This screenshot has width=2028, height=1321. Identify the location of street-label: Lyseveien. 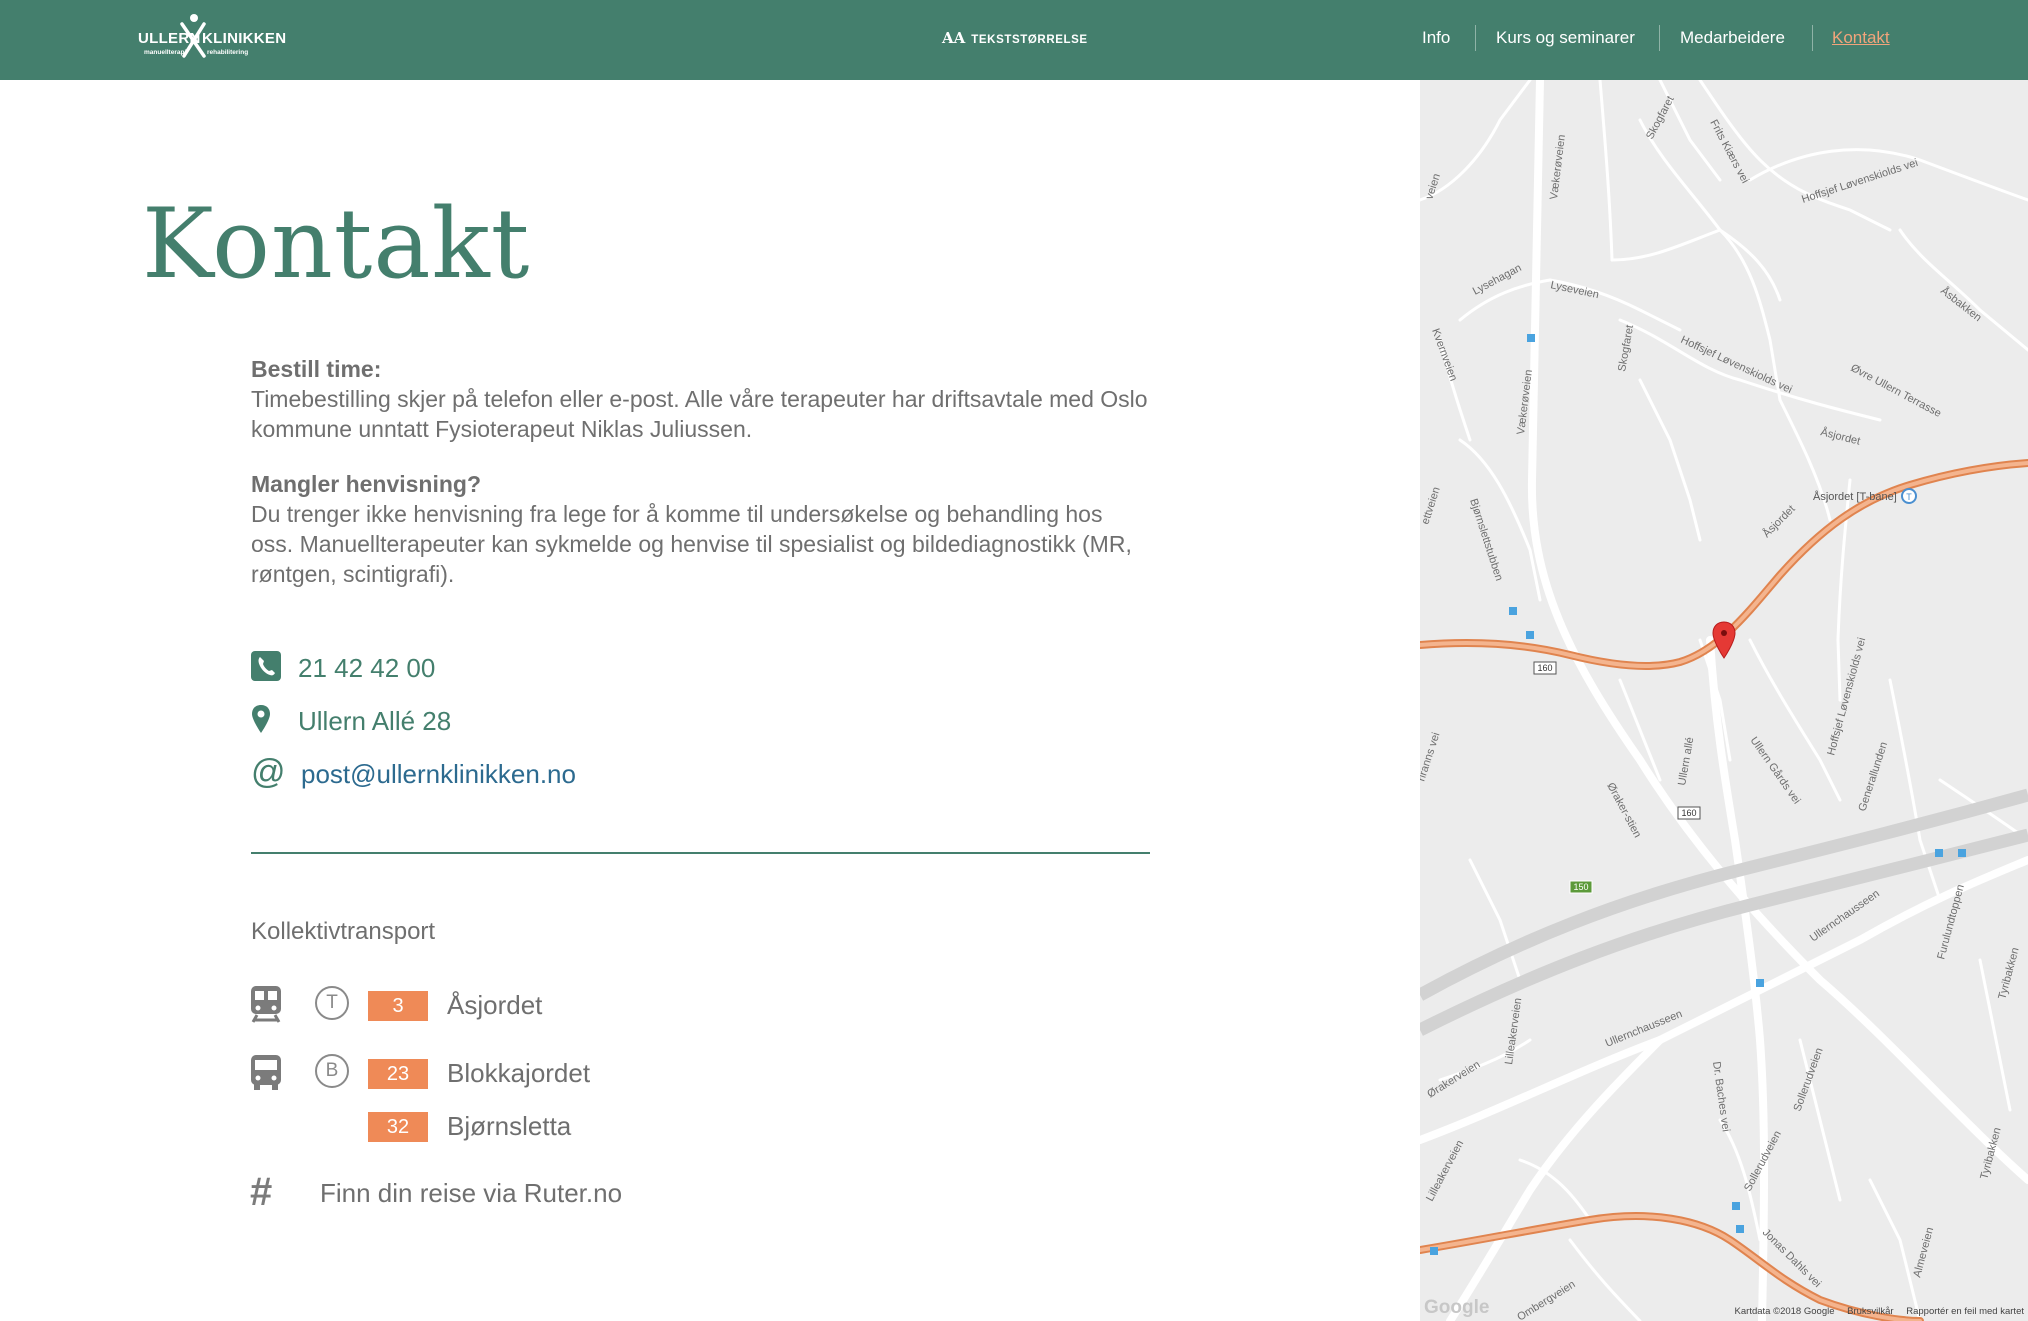
(1574, 290).